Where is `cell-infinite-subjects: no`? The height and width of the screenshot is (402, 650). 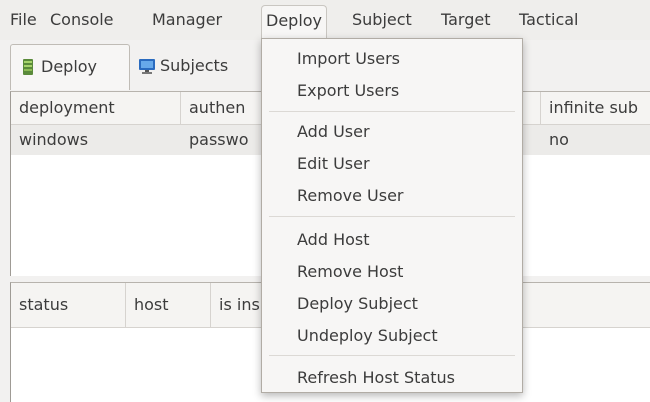 cell-infinite-subjects: no is located at coordinates (559, 139).